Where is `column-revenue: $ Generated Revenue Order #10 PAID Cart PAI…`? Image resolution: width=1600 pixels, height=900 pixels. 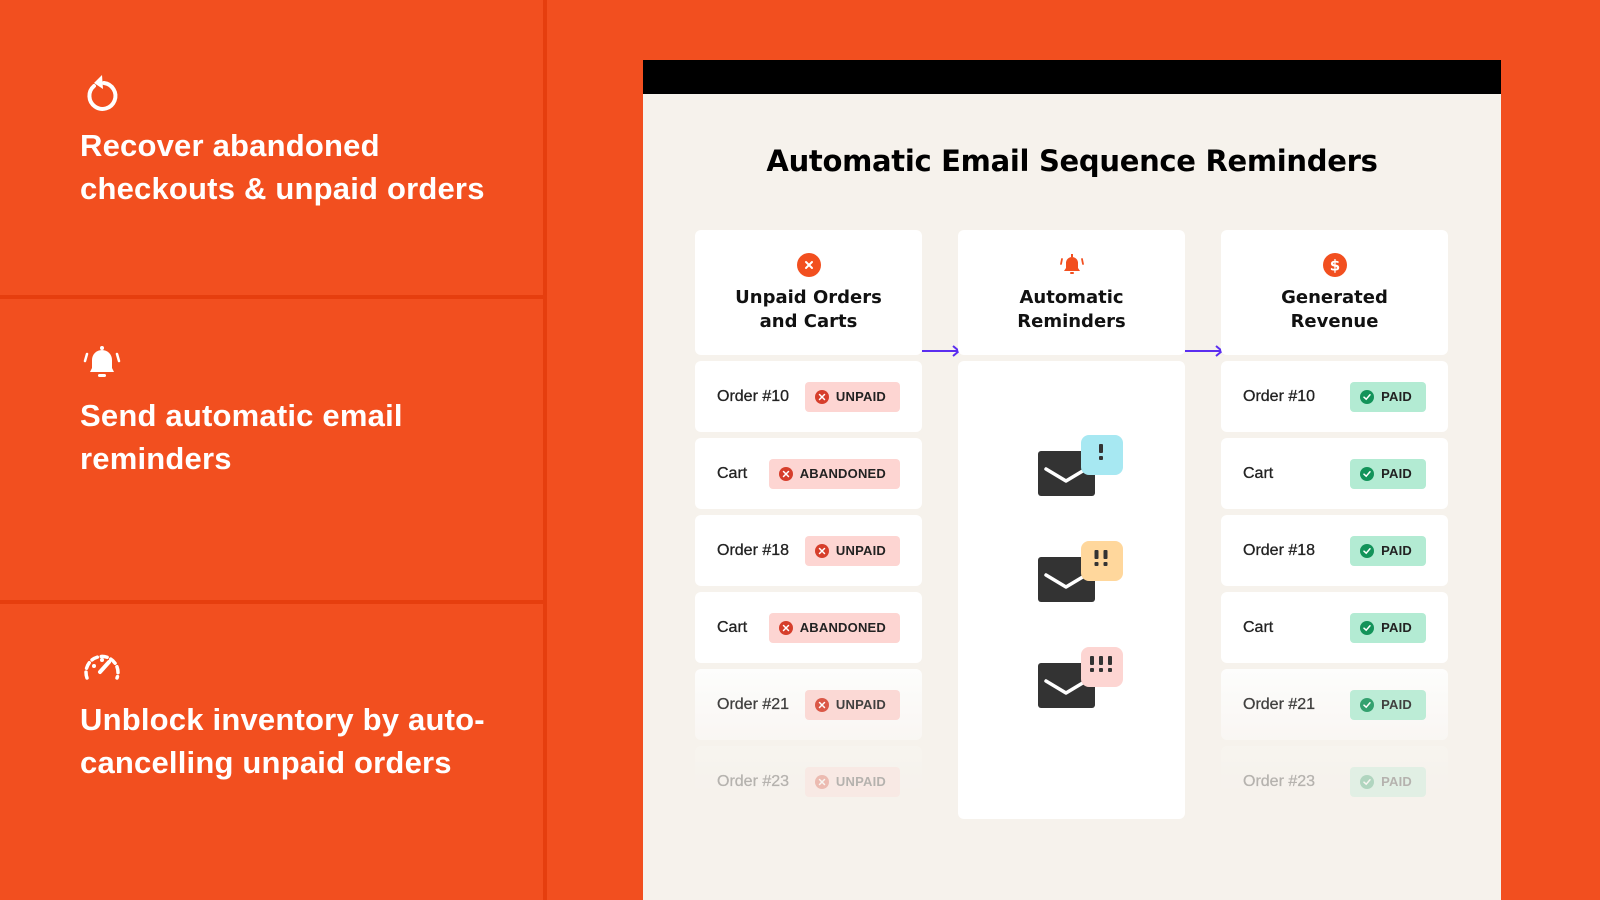
column-revenue: $ Generated Revenue Order #10 PAID Cart PAI… is located at coordinates (1334, 523).